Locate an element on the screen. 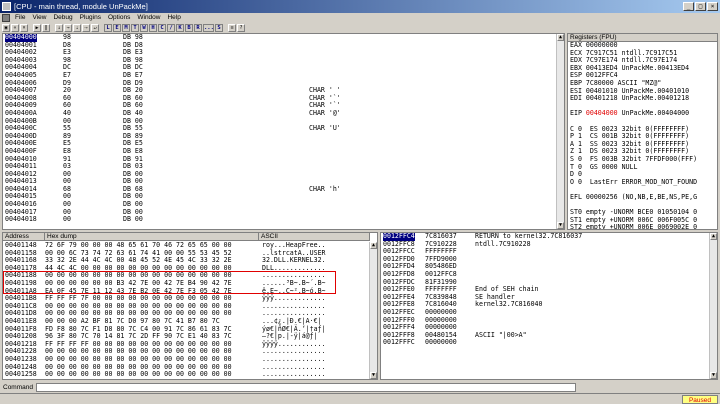 Image resolution: width=720 pixels, height=404 pixels. step-over-icon: → is located at coordinates (68, 27).